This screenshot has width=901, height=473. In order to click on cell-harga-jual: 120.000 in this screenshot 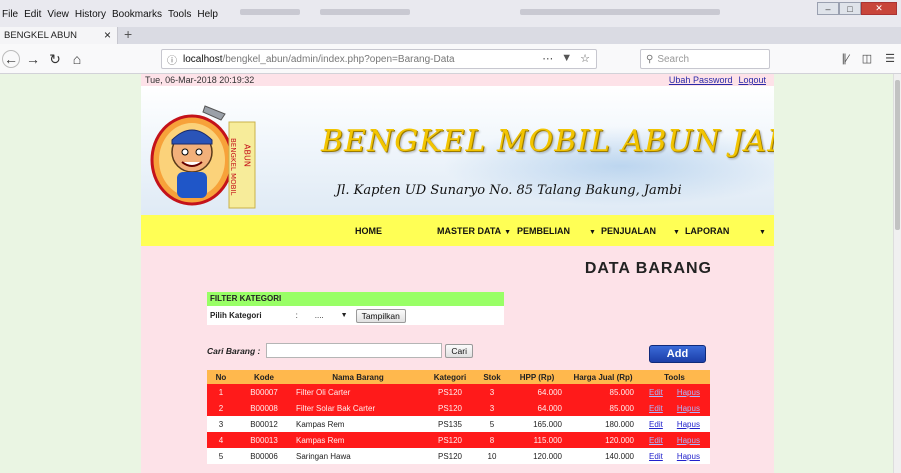, I will do `click(603, 440)`.